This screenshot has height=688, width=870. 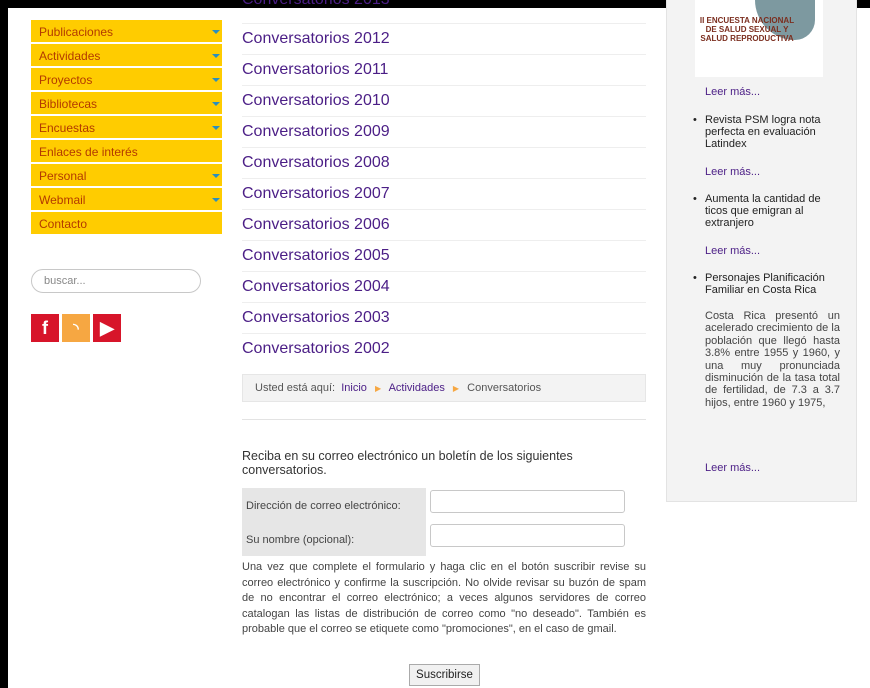 I want to click on nav-label: Bibliotecas, so click(x=68, y=104).